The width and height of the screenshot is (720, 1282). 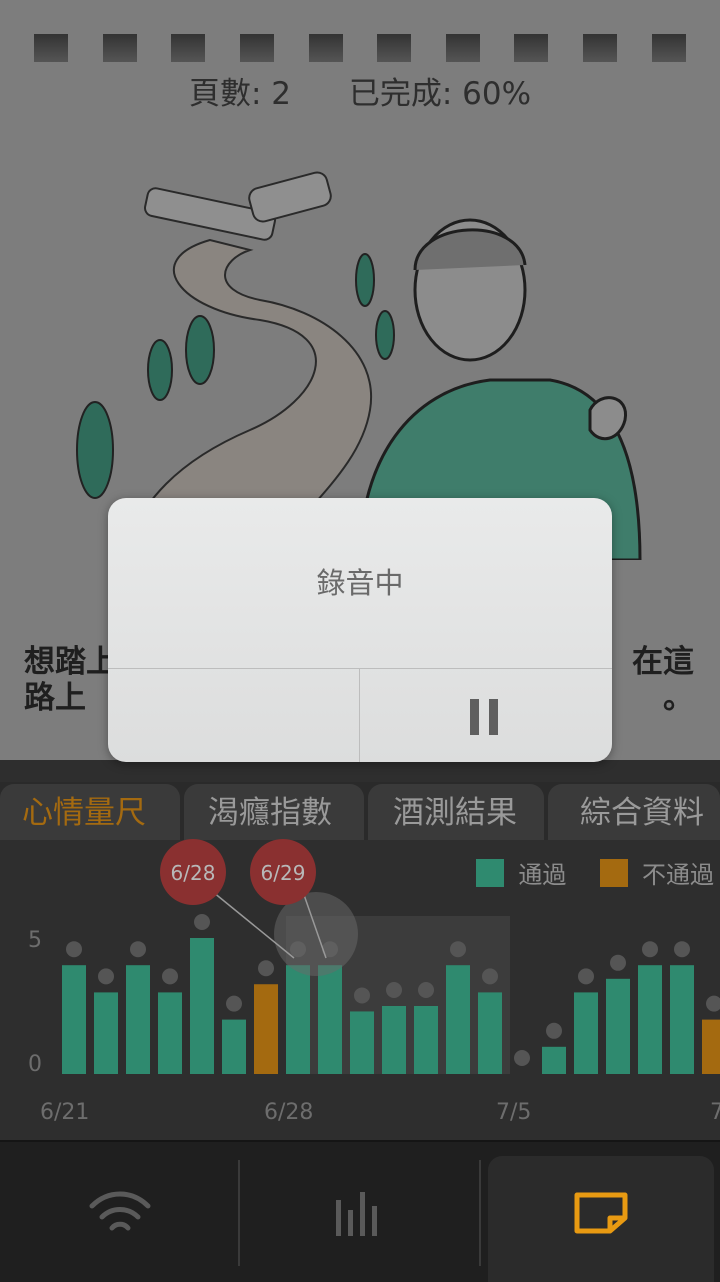 I want to click on film-strip, so click(x=360, y=49).